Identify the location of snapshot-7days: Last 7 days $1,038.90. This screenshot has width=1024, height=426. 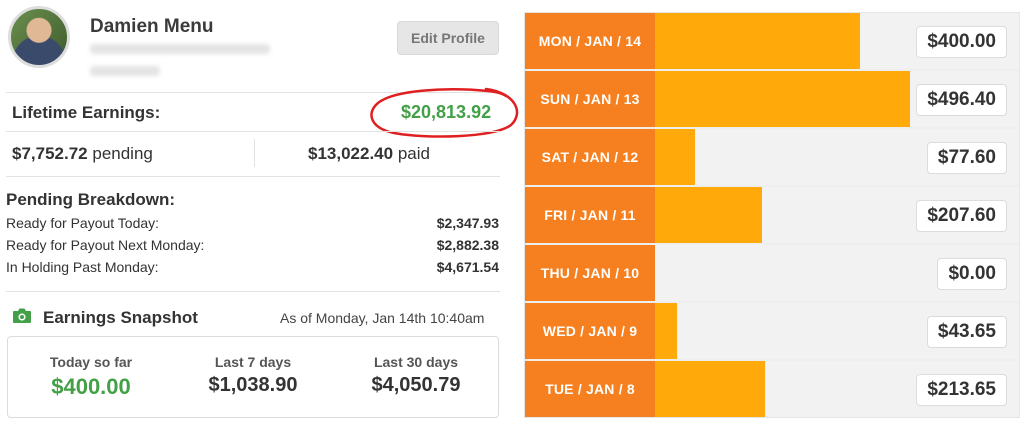
(253, 375).